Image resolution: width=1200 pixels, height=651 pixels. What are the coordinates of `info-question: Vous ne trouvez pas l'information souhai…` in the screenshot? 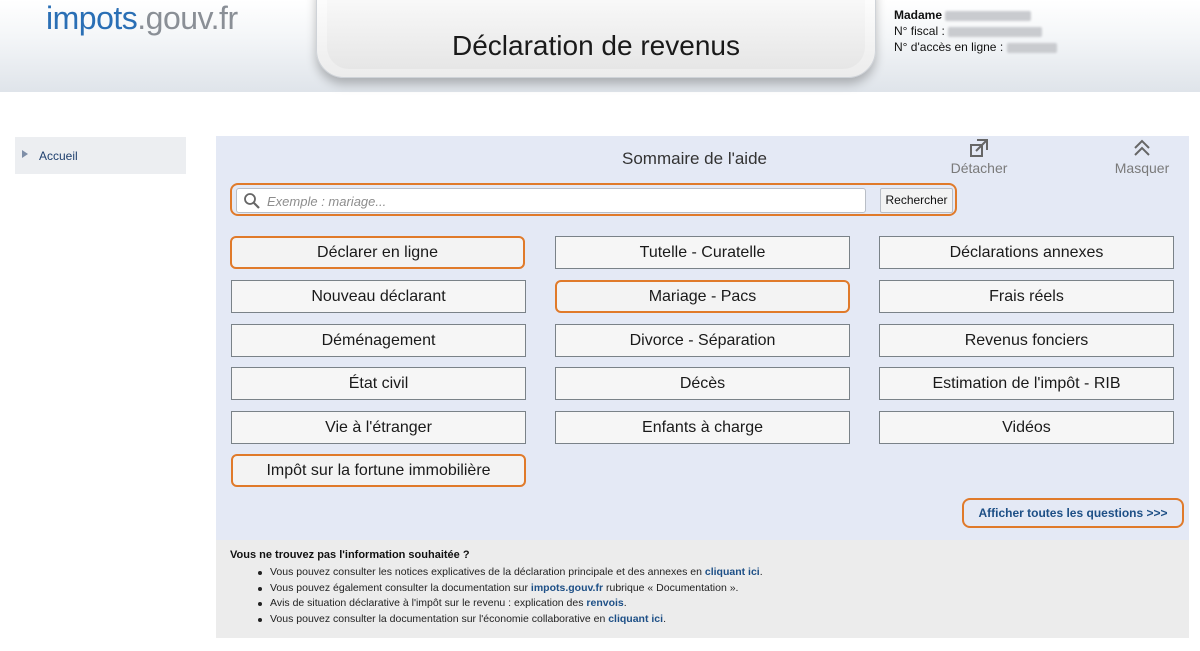 It's located at (350, 555).